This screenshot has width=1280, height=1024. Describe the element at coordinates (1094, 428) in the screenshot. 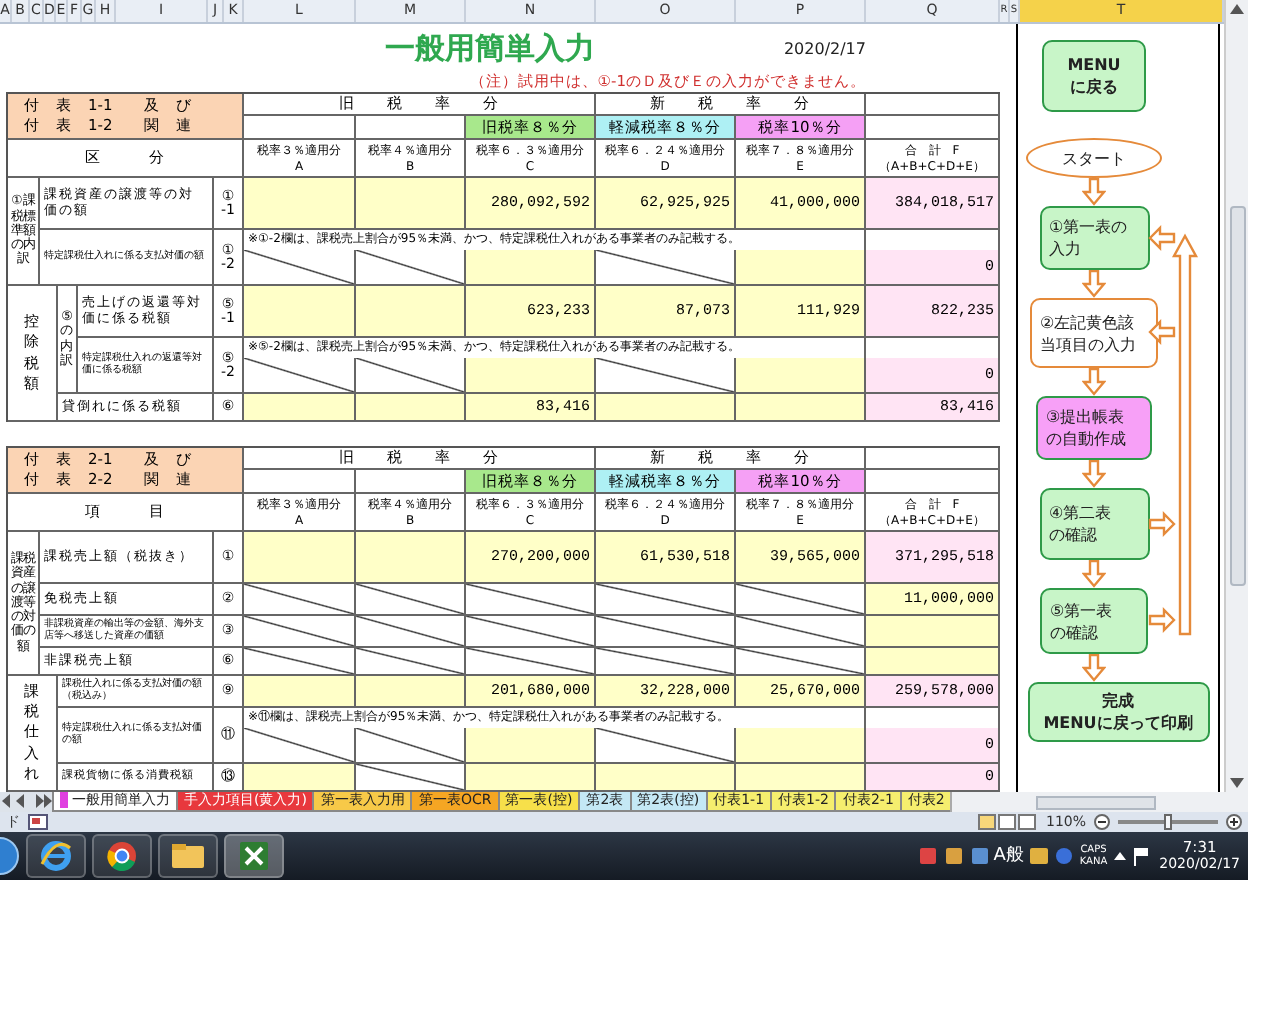

I see `step-node: ③提出帳表 の自動作成` at that location.